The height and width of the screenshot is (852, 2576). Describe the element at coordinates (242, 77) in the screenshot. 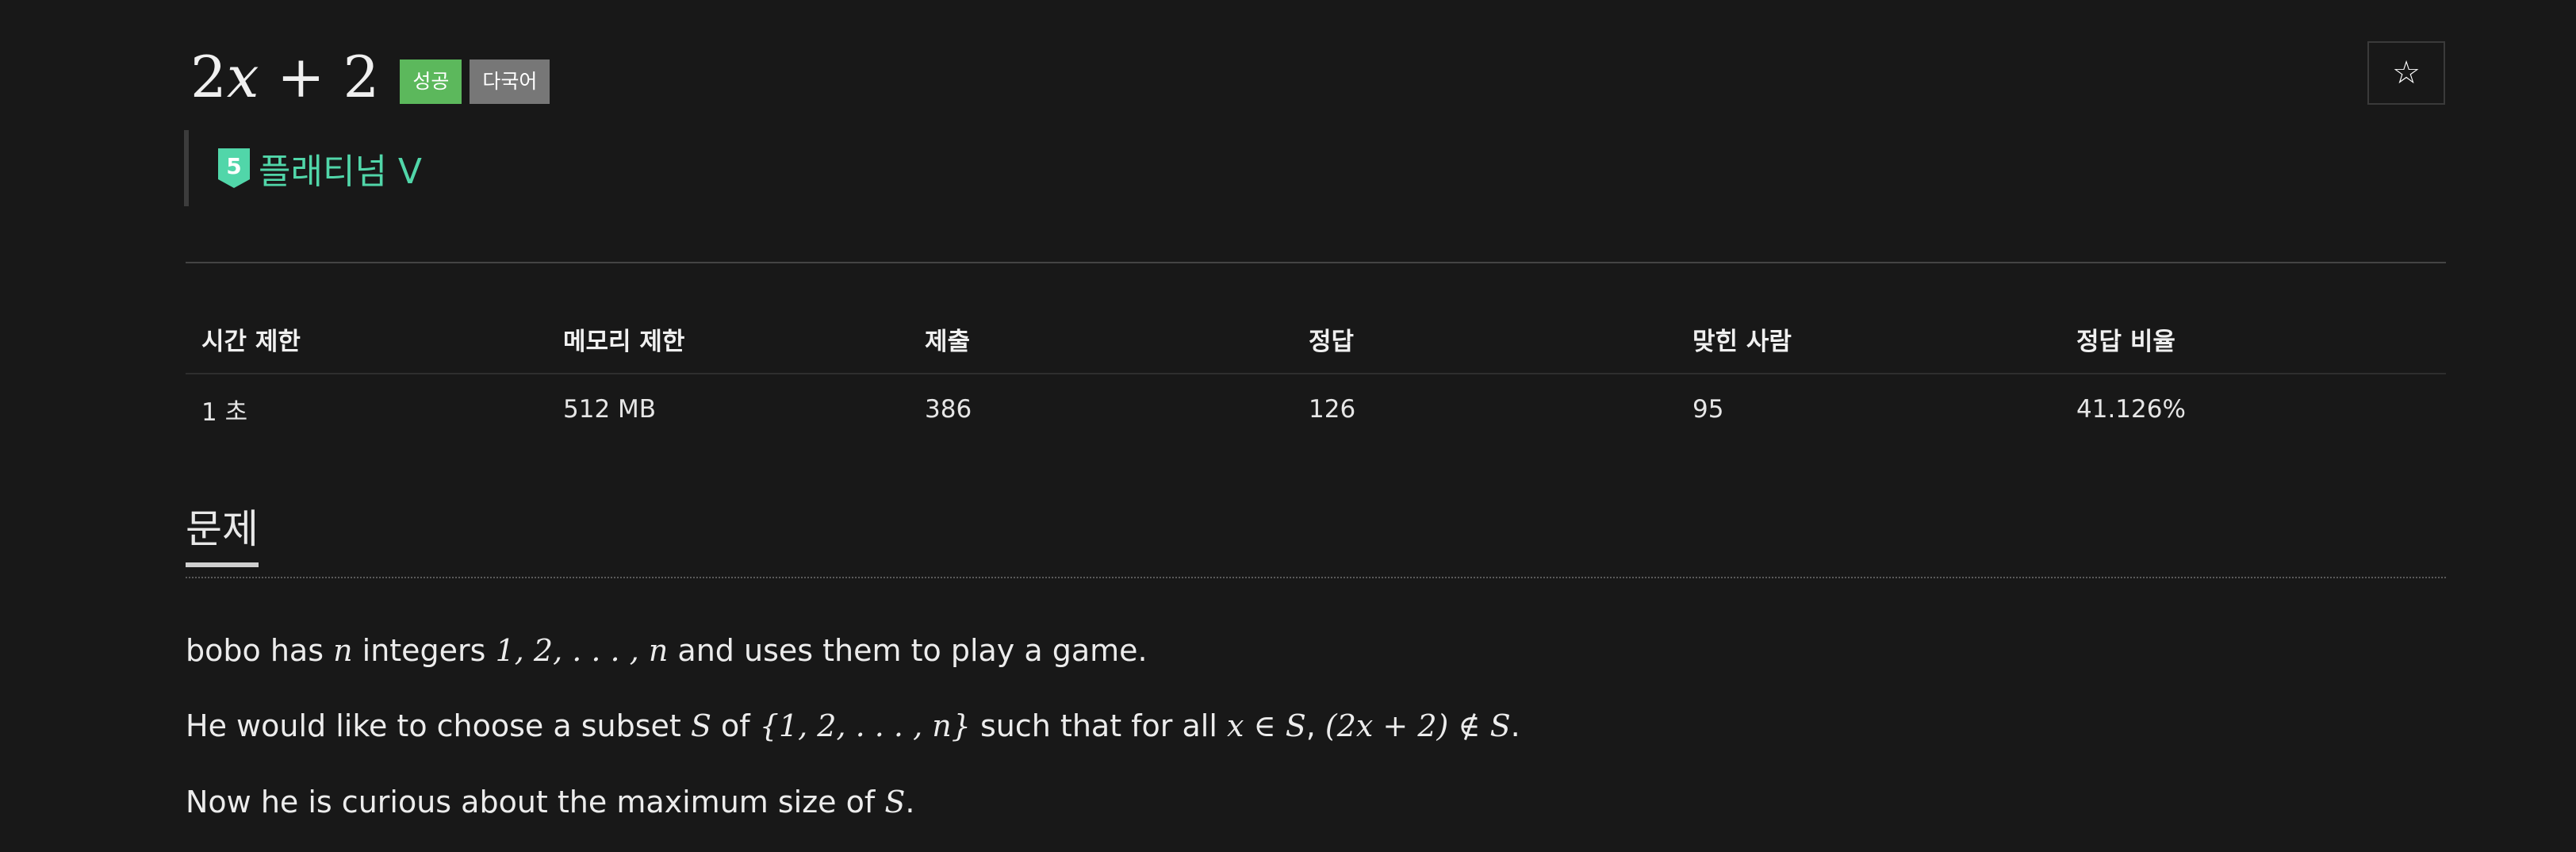

I see `title-variable: x` at that location.